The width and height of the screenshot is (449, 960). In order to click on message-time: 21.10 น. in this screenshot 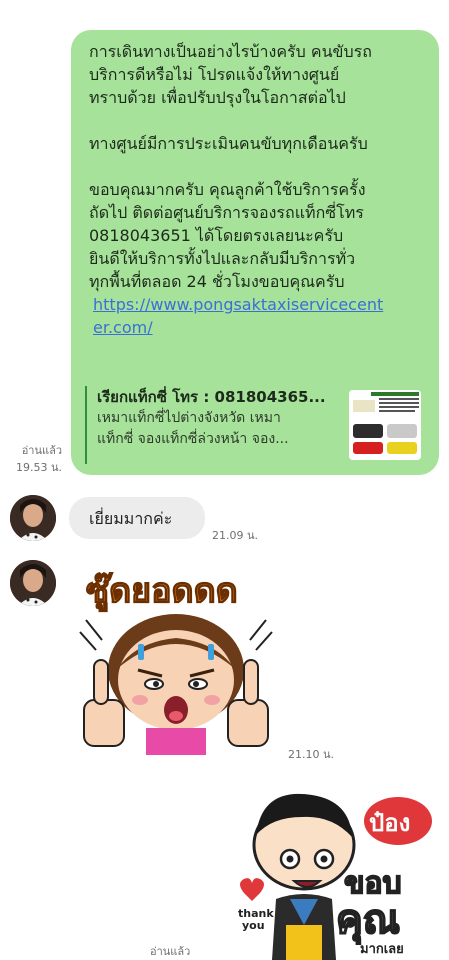, I will do `click(311, 754)`.